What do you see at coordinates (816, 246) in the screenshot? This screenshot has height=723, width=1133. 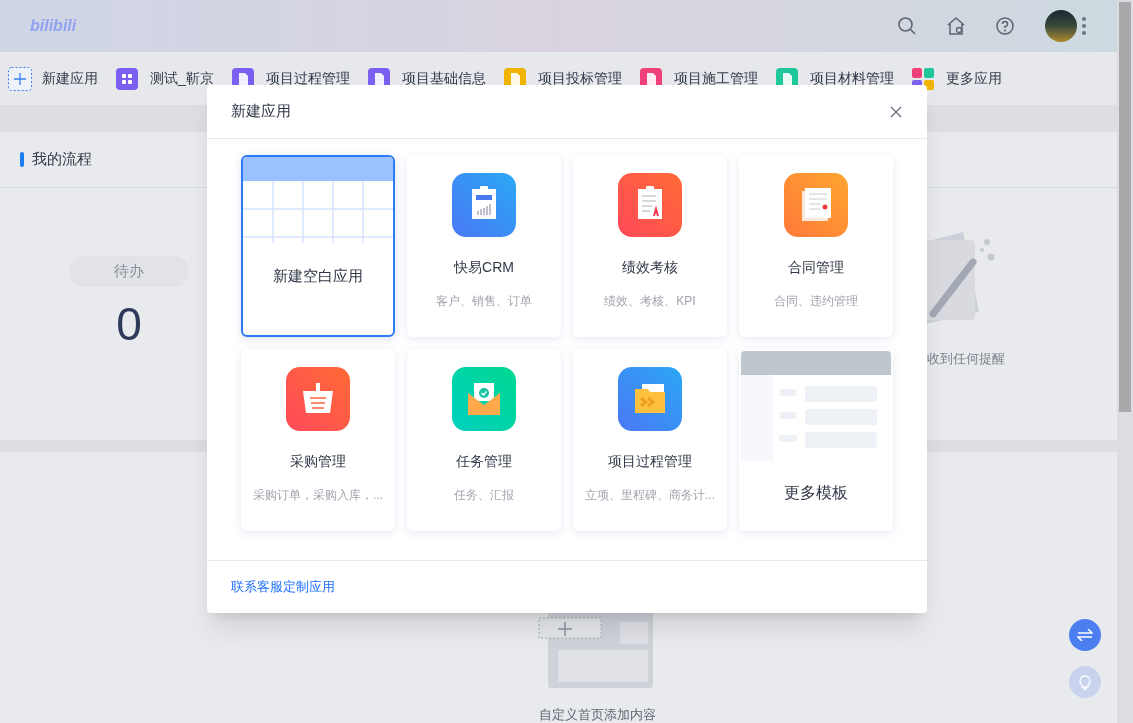 I see `template-card: 合同管理 合同、违约管理` at bounding box center [816, 246].